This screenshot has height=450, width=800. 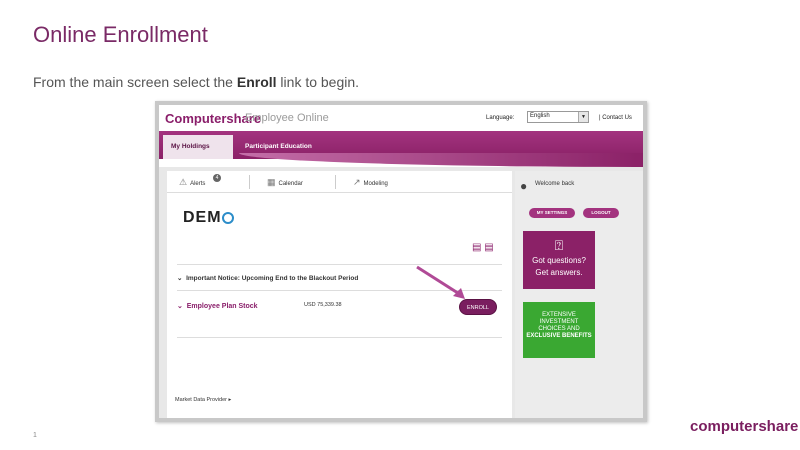 What do you see at coordinates (744, 426) in the screenshot?
I see `computershare-brand-logo: computershare` at bounding box center [744, 426].